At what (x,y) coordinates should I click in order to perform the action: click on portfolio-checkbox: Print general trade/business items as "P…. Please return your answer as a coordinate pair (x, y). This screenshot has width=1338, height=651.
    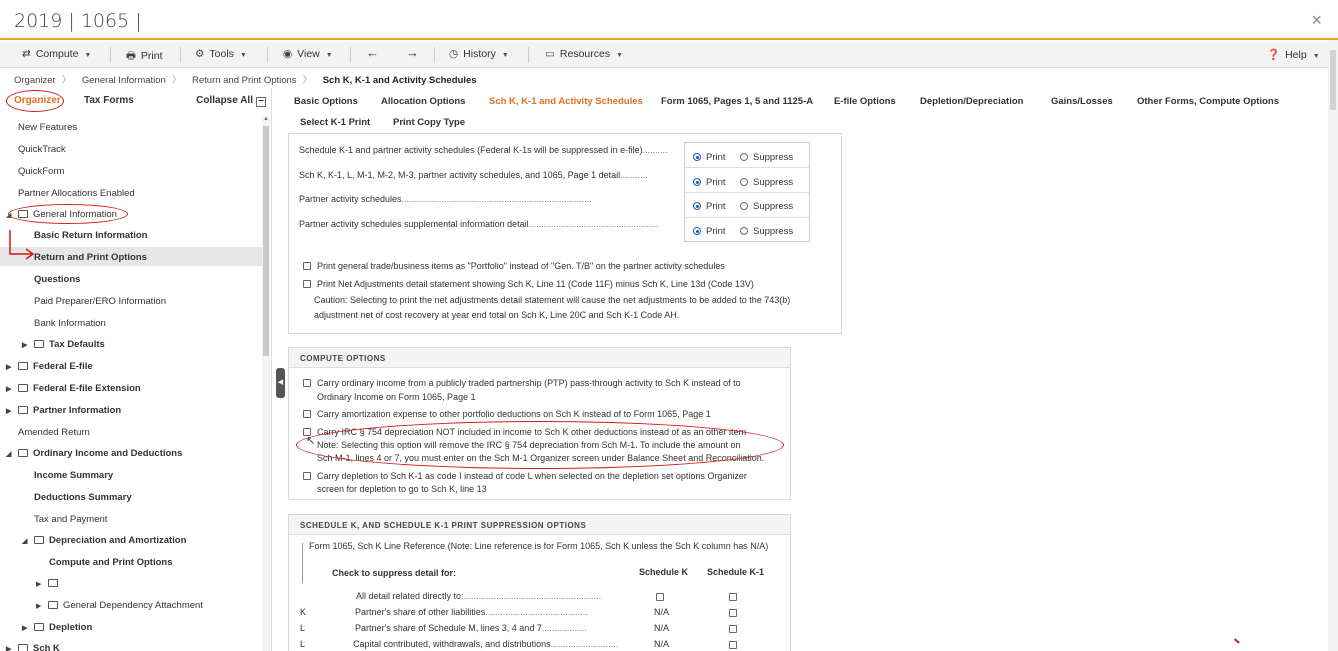
    Looking at the image, I should click on (514, 266).